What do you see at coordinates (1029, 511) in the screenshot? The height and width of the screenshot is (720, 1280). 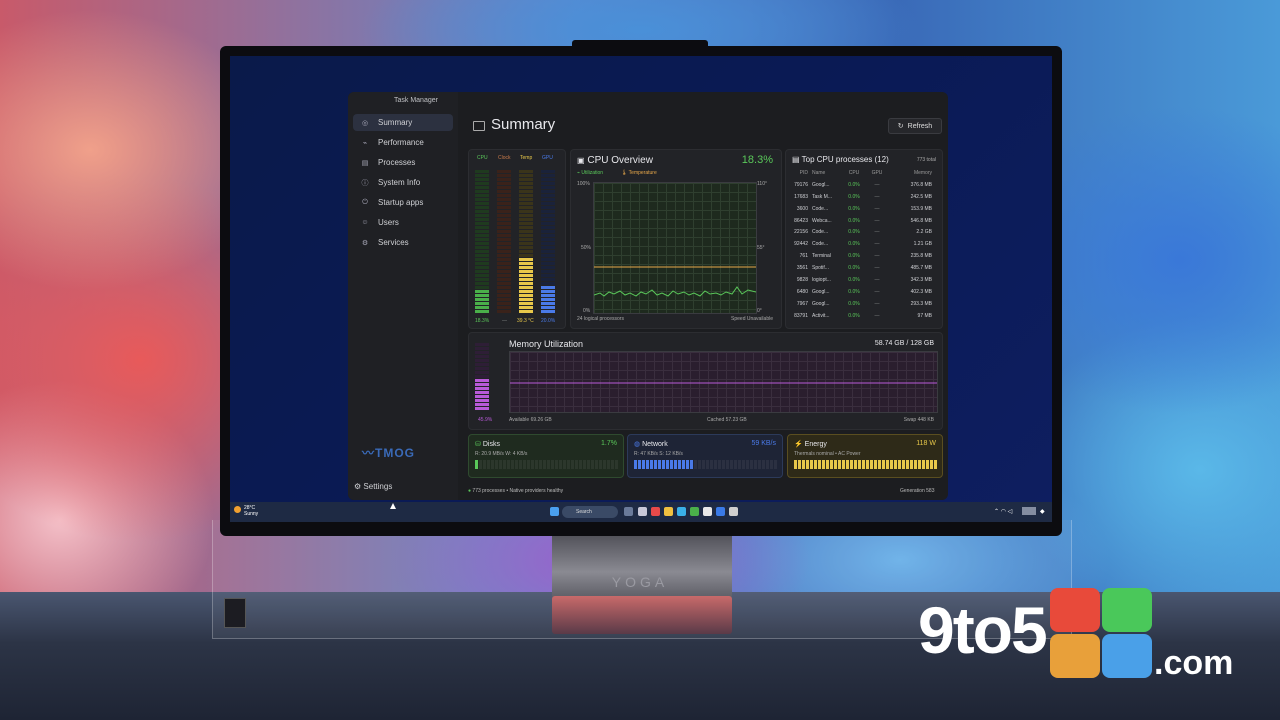 I see `clock-widget` at bounding box center [1029, 511].